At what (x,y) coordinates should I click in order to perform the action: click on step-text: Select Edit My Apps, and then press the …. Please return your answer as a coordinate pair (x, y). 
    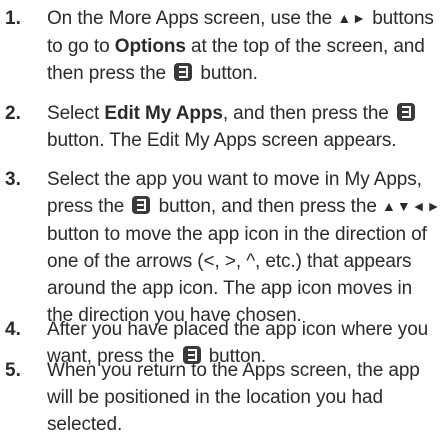
    Looking at the image, I should click on (244, 127).